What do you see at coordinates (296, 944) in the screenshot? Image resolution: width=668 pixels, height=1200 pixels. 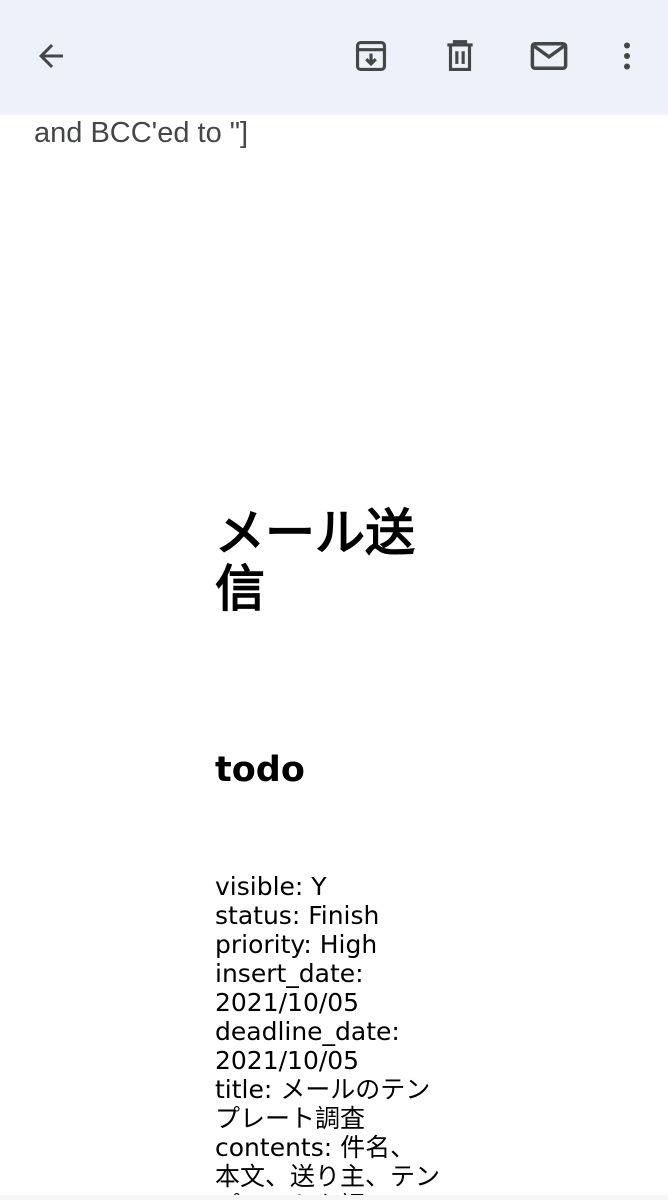 I see `field-priority: priority: High` at bounding box center [296, 944].